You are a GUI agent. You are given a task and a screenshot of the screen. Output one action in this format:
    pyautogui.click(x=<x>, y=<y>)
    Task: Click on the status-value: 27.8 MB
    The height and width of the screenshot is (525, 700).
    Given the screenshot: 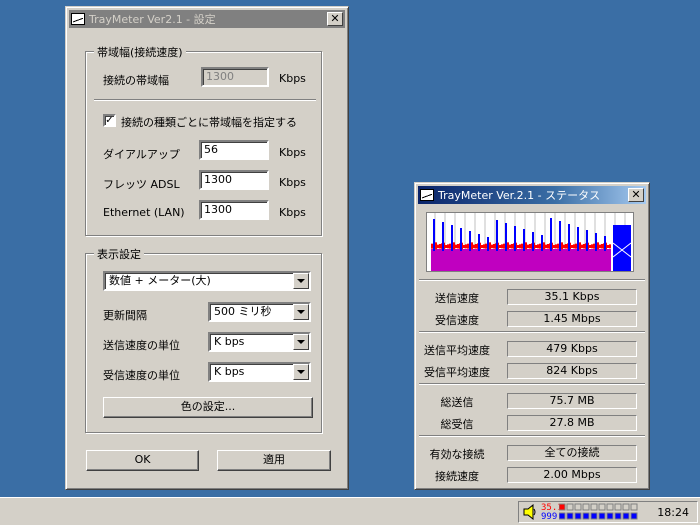 What is the action you would take?
    pyautogui.click(x=572, y=423)
    